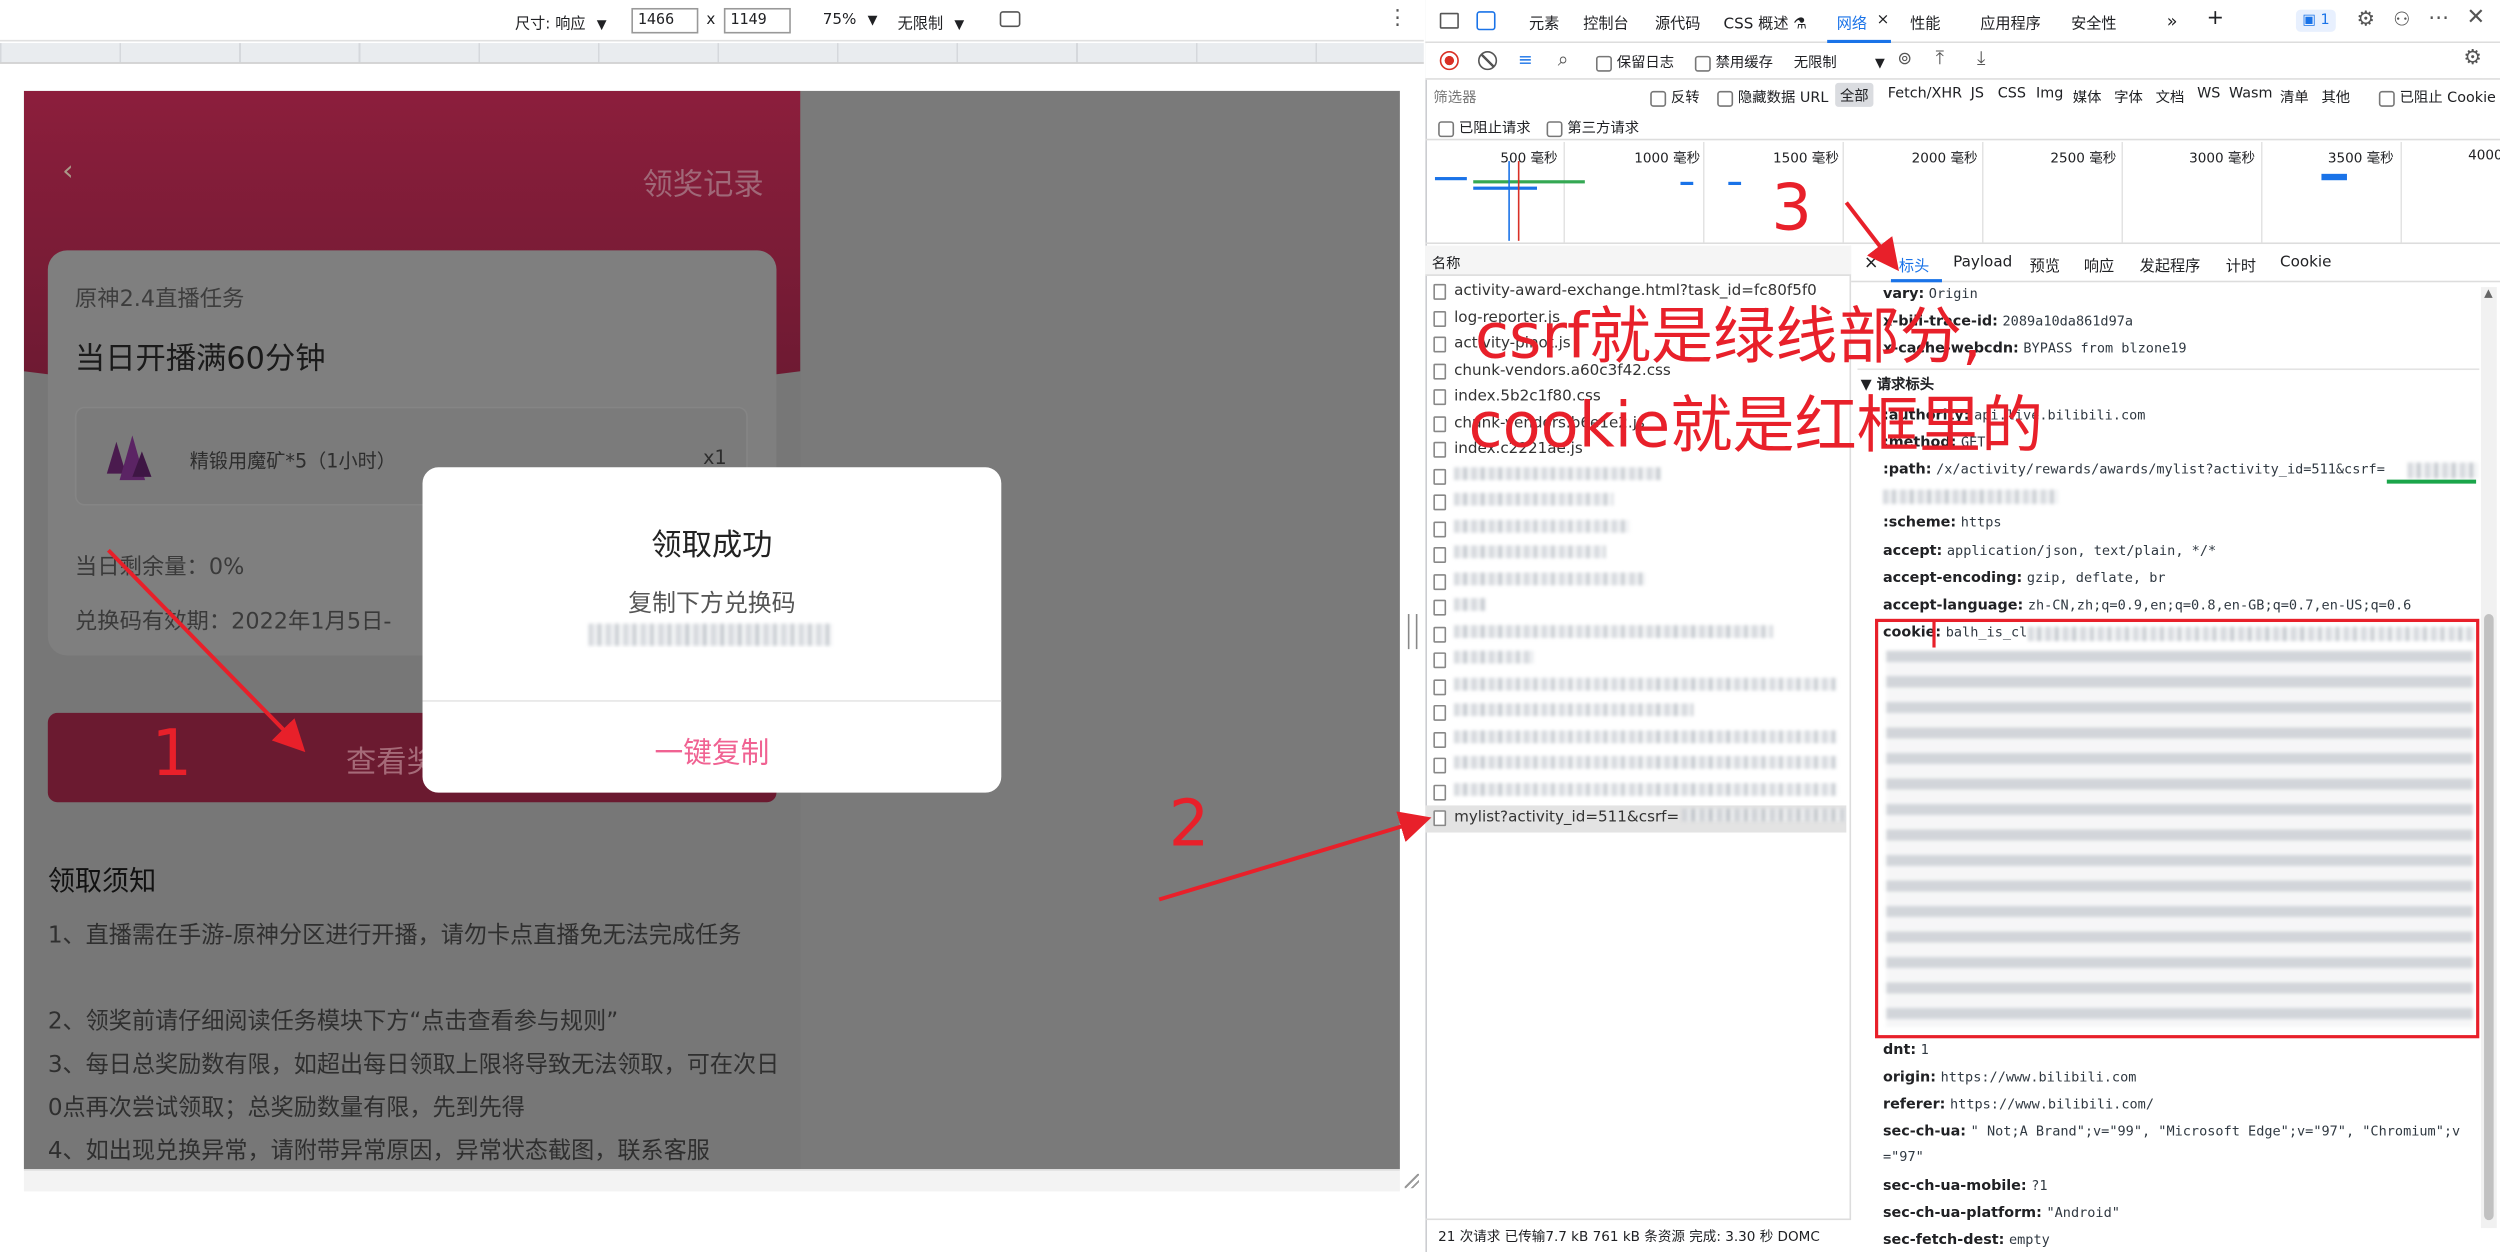 This screenshot has width=2500, height=1252. What do you see at coordinates (1675, 96) in the screenshot?
I see `invert-checkbox: 反转` at bounding box center [1675, 96].